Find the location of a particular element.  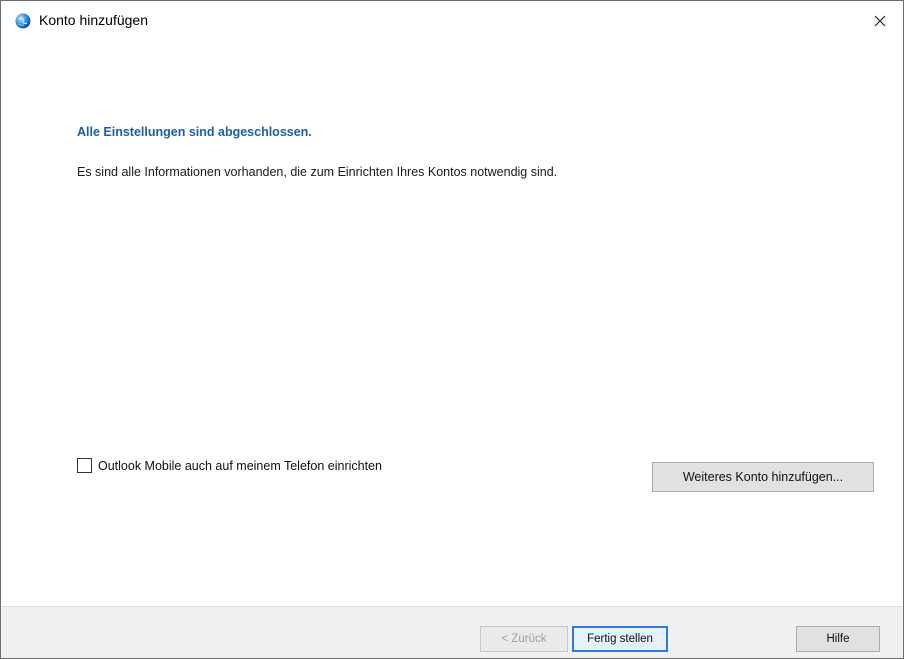

back-button: < Zurück is located at coordinates (524, 639).